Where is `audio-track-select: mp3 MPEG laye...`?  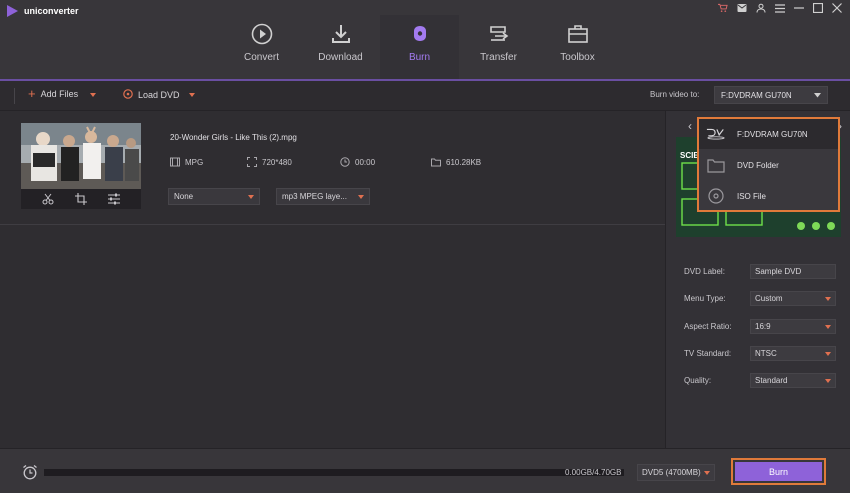
audio-track-select: mp3 MPEG laye... is located at coordinates (323, 196).